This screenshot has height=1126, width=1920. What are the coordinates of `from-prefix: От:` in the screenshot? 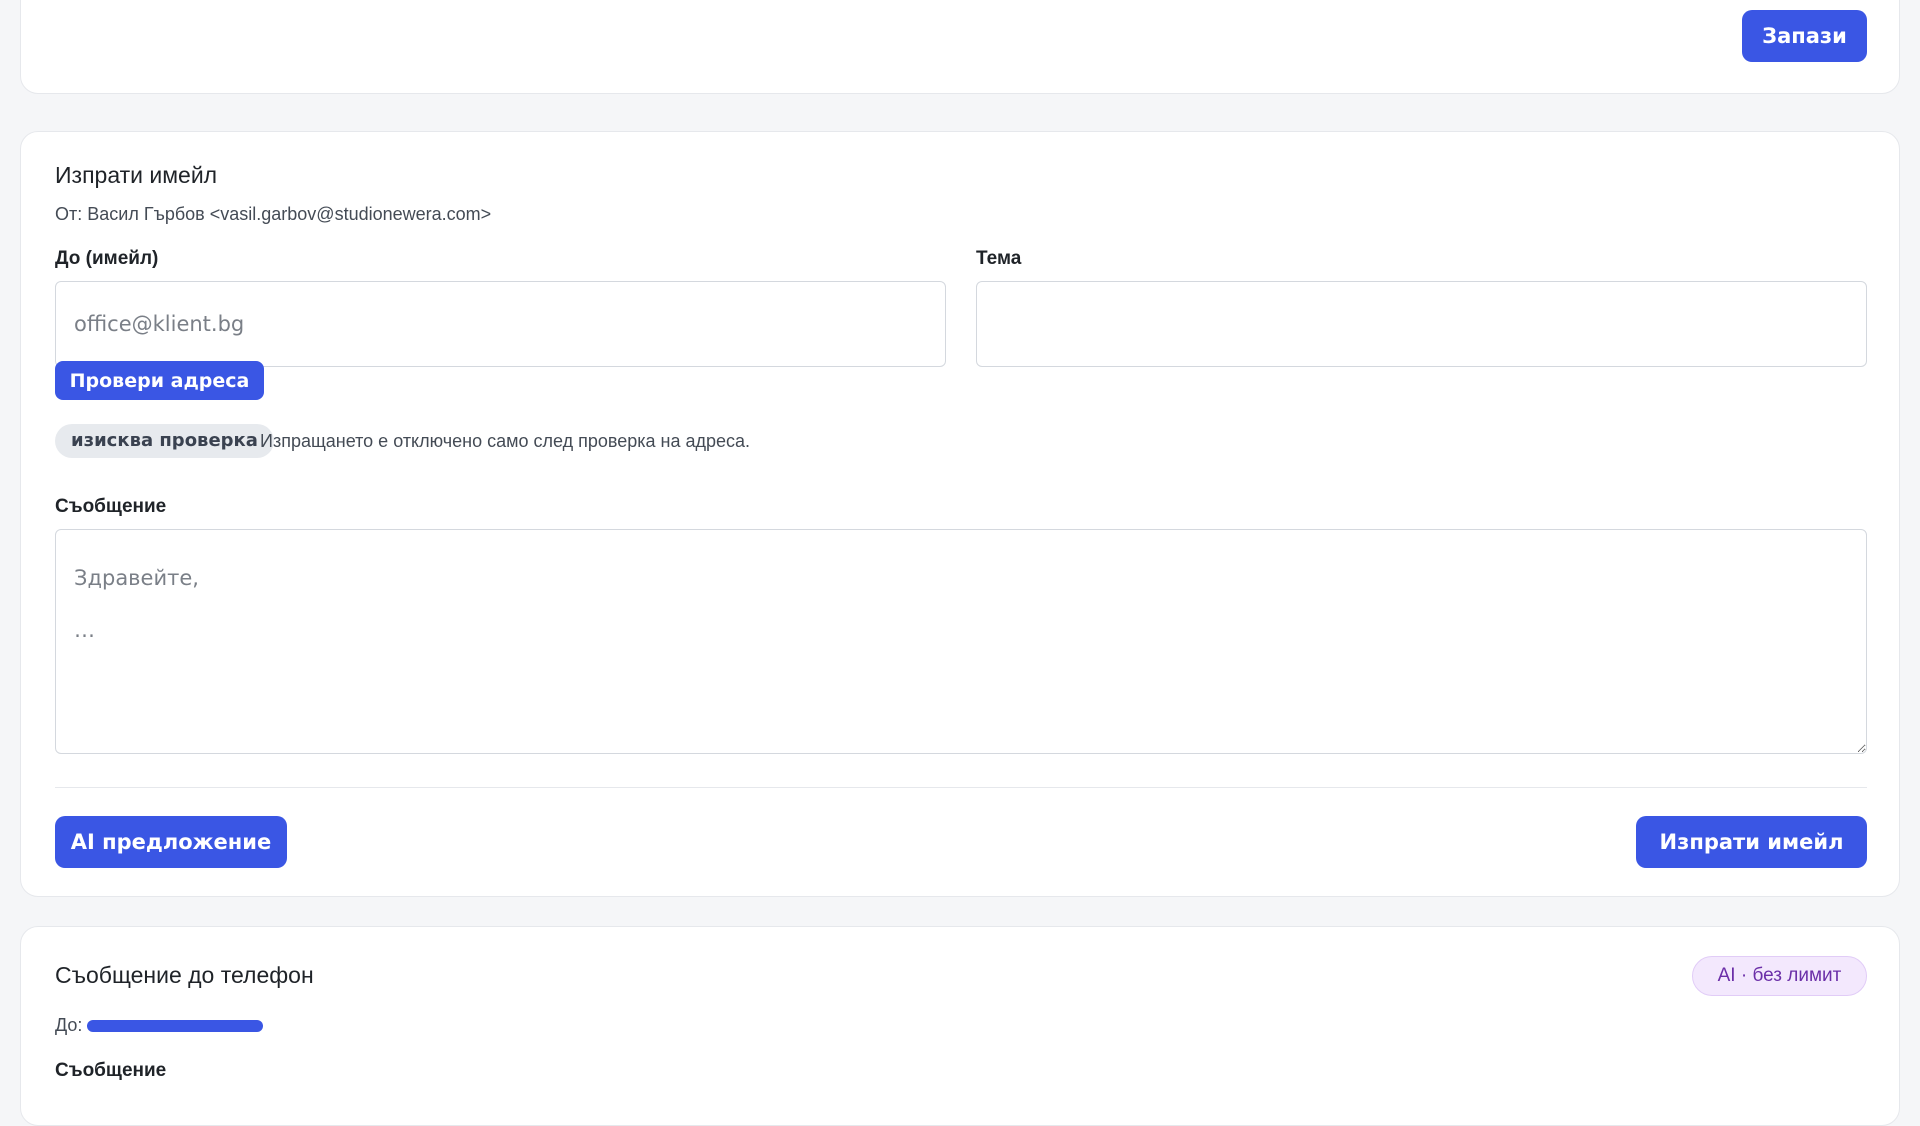 It's located at (69, 214).